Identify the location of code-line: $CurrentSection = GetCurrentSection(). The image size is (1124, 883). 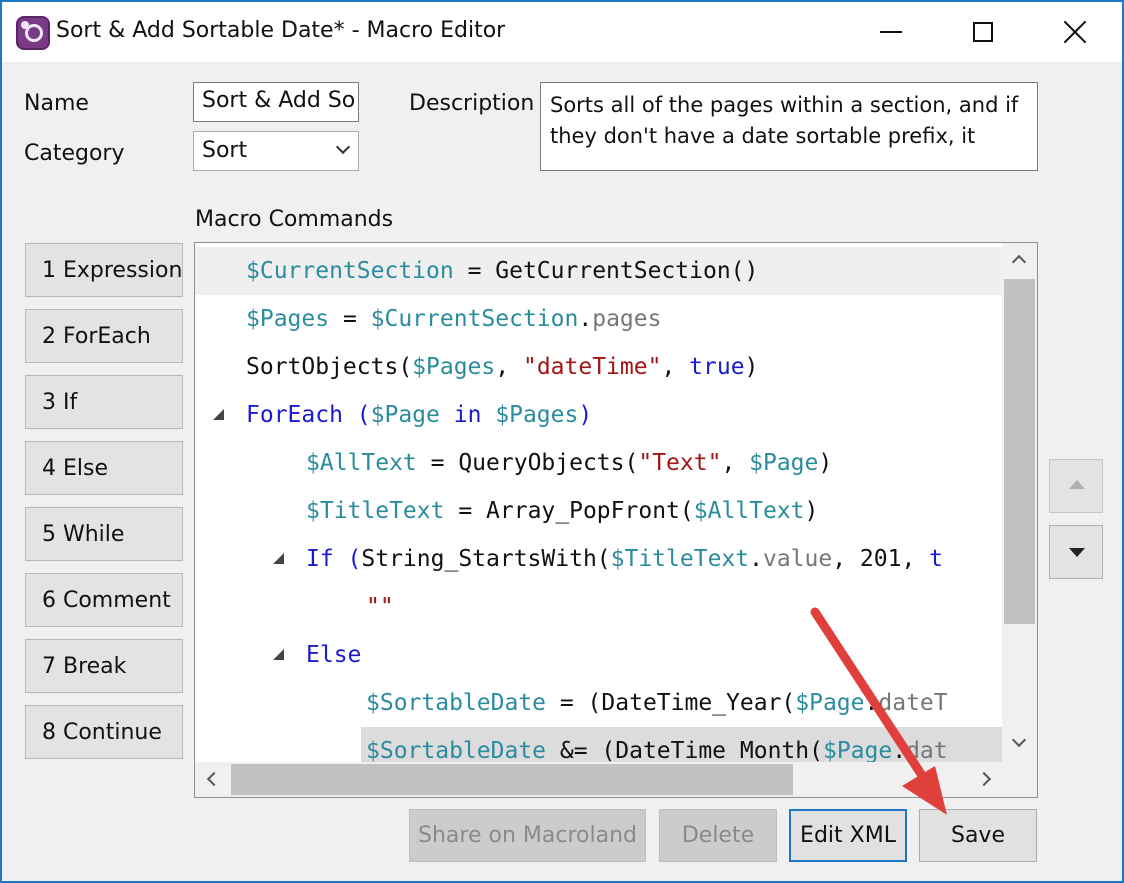
(598, 271).